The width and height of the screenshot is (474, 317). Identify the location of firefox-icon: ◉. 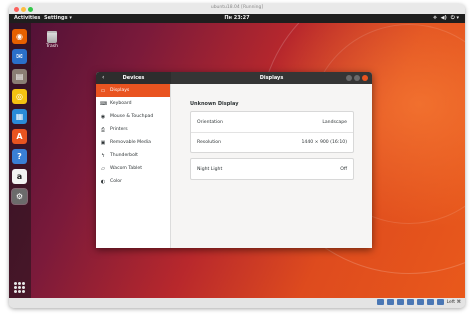
(19, 36).